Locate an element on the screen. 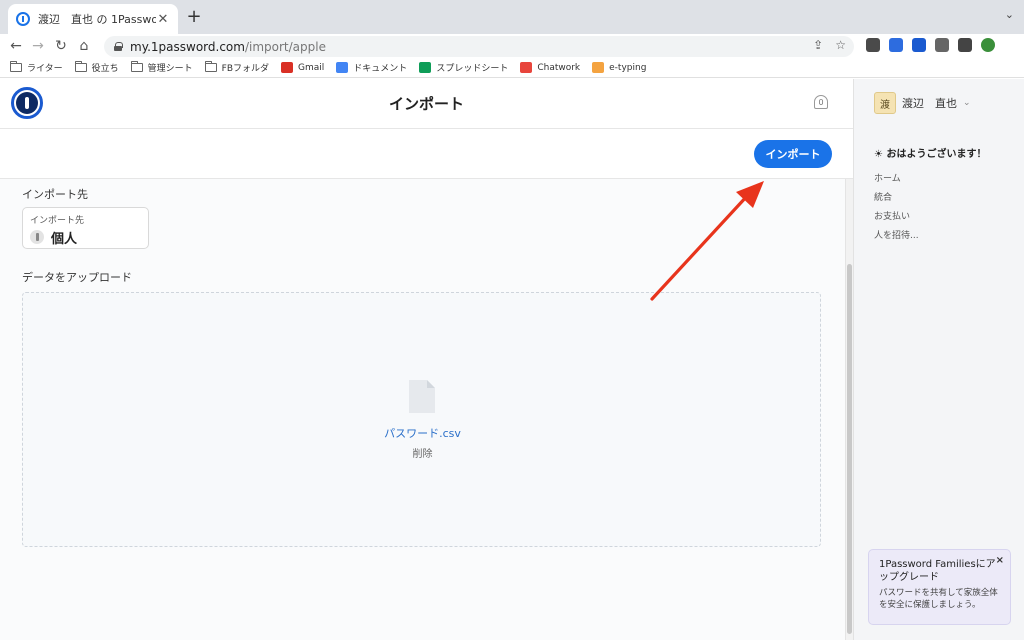 This screenshot has width=1024, height=640. sidebar-link-integrations: 統合 is located at coordinates (883, 196).